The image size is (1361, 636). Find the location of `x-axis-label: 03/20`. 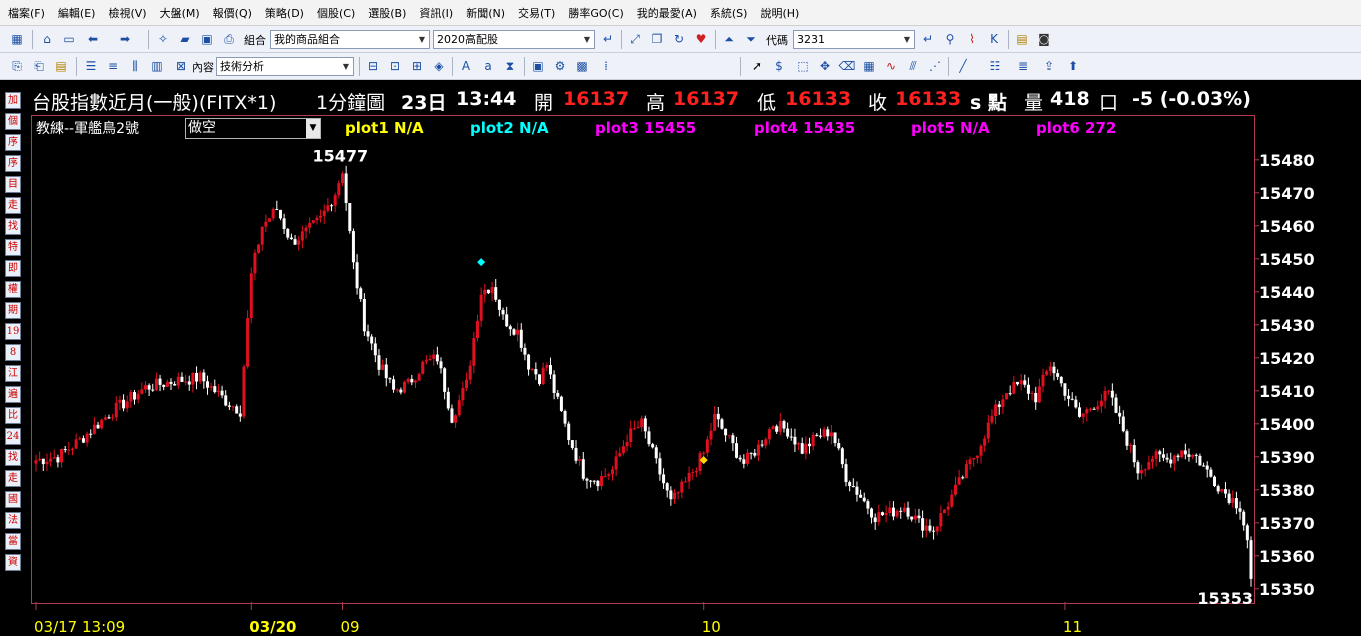

x-axis-label: 03/20 is located at coordinates (272, 627).